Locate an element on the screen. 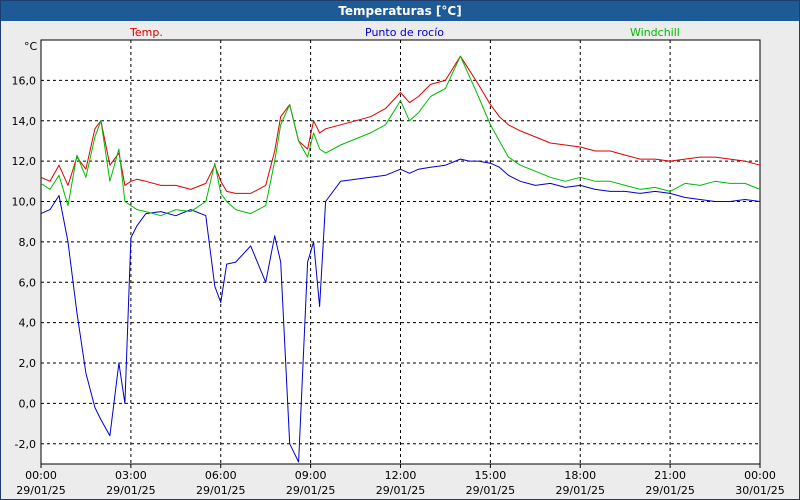 This screenshot has width=800, height=500. legend-dew-point: Punto de rocío is located at coordinates (404, 32).